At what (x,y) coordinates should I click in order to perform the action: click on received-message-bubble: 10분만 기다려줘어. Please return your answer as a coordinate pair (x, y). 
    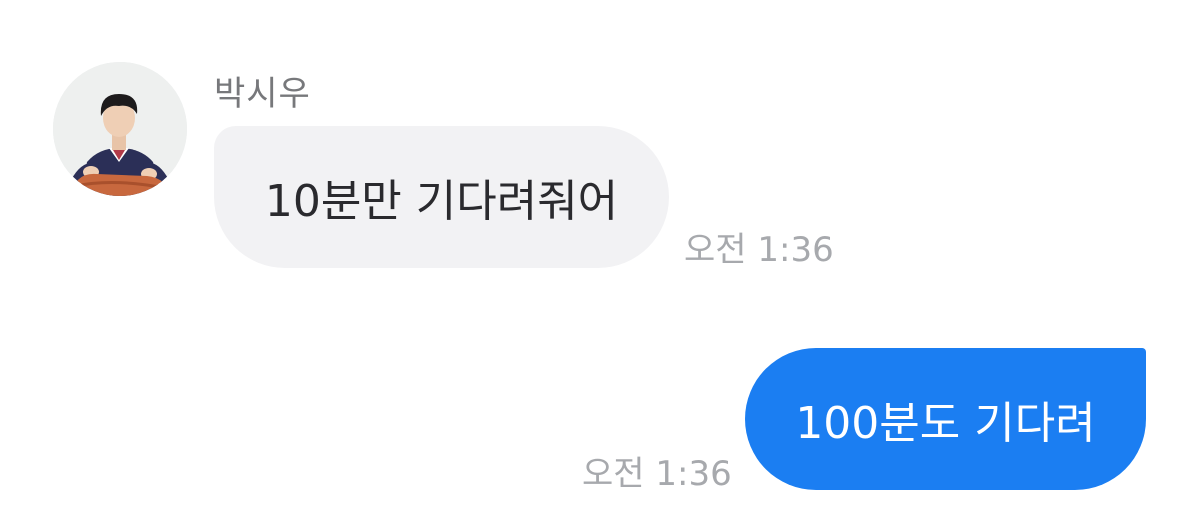
    Looking at the image, I should click on (441, 197).